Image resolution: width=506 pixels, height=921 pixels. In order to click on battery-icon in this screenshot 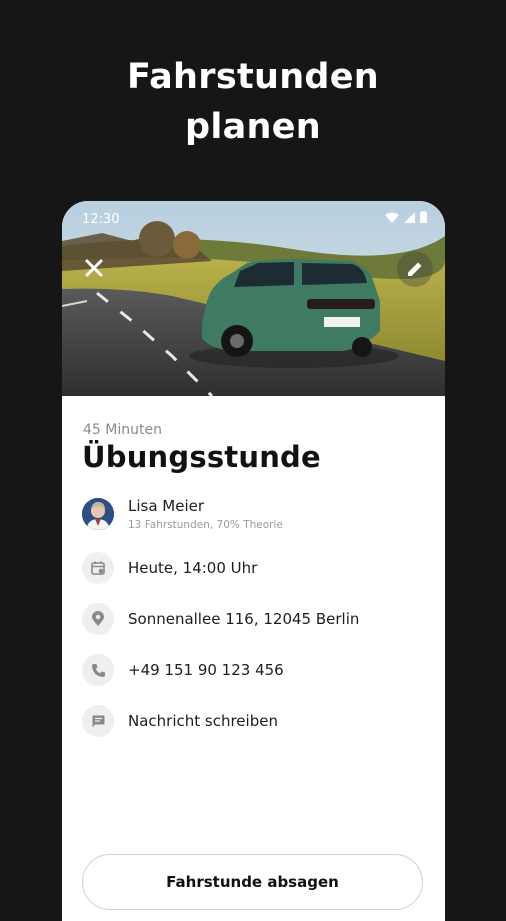, I will do `click(423, 217)`.